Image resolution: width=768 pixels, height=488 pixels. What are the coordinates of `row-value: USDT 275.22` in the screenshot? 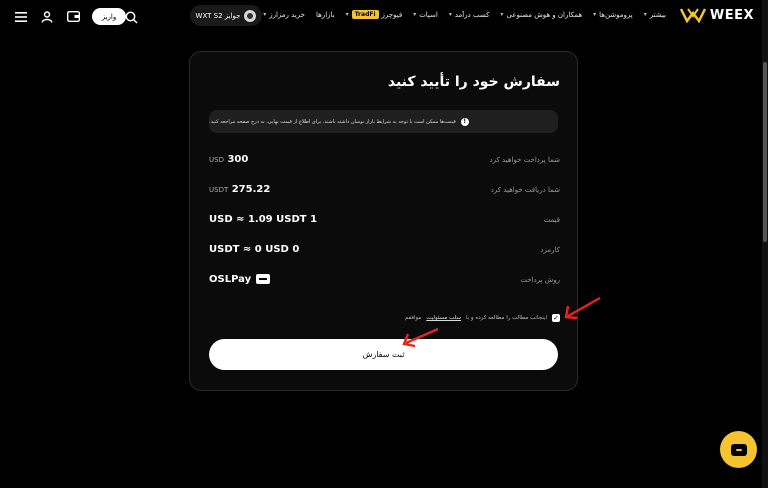 It's located at (239, 189).